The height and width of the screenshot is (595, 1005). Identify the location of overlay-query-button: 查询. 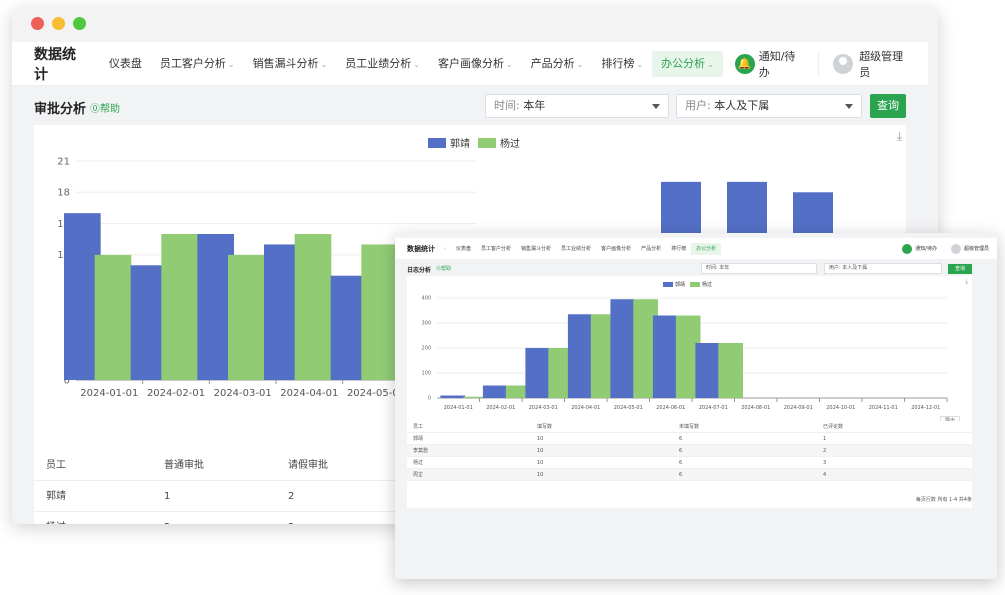
(960, 269).